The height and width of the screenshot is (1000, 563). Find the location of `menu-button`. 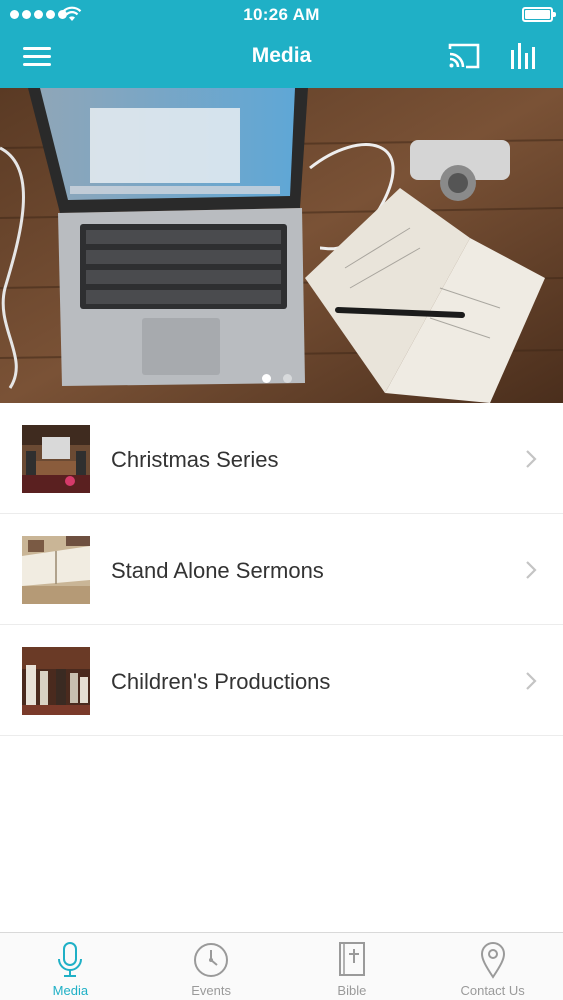

menu-button is located at coordinates (38, 57).